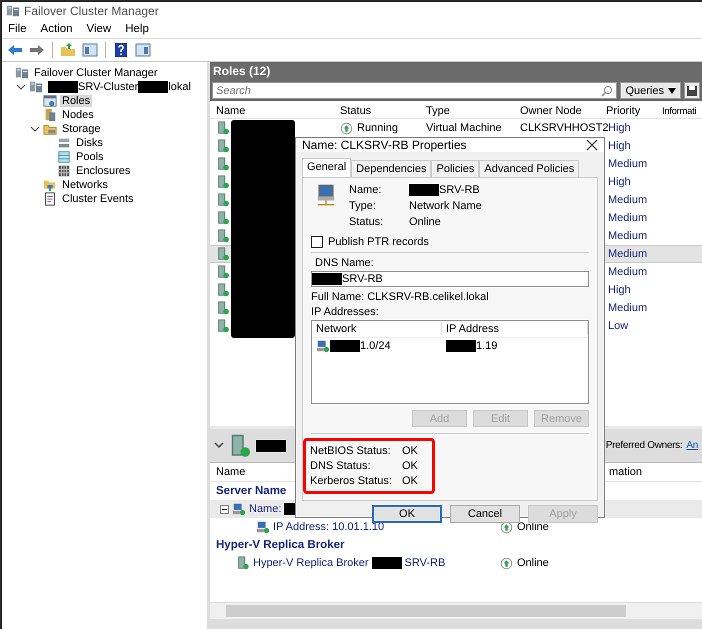 The height and width of the screenshot is (629, 702). I want to click on preferred-owners-label: Preferred Owners:, so click(644, 445).